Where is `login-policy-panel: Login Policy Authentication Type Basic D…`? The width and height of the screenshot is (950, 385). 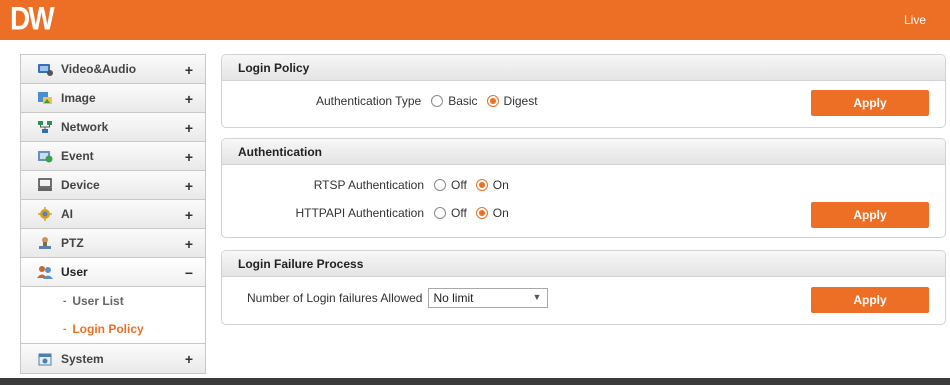 login-policy-panel: Login Policy Authentication Type Basic D… is located at coordinates (583, 91).